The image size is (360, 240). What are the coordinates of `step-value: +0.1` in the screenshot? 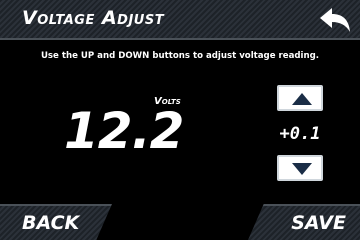 It's located at (300, 134).